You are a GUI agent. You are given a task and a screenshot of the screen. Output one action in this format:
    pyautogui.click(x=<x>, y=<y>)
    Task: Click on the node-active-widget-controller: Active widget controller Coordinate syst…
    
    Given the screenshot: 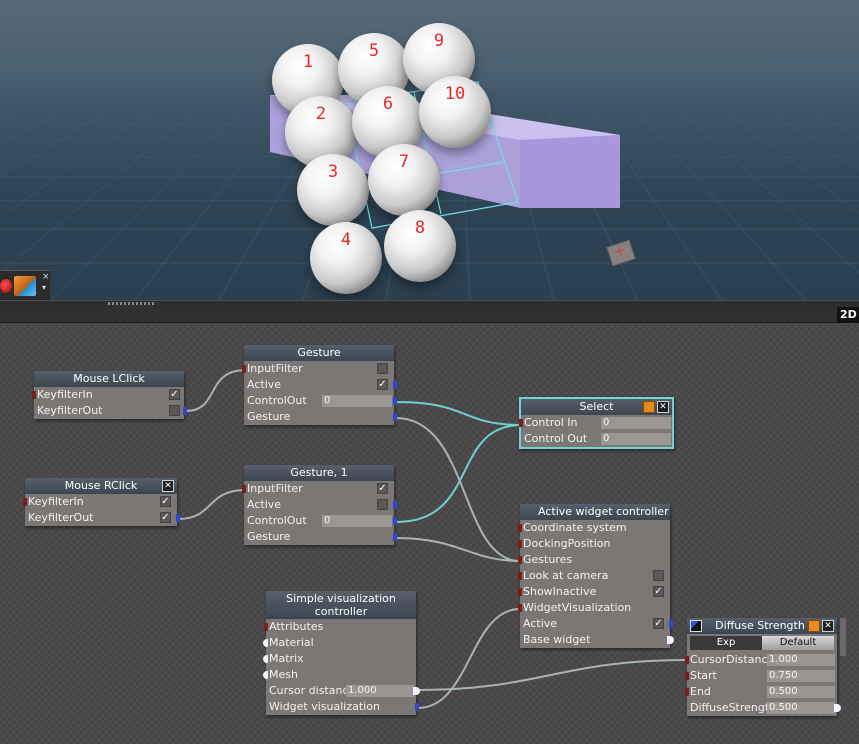 What is the action you would take?
    pyautogui.click(x=596, y=576)
    